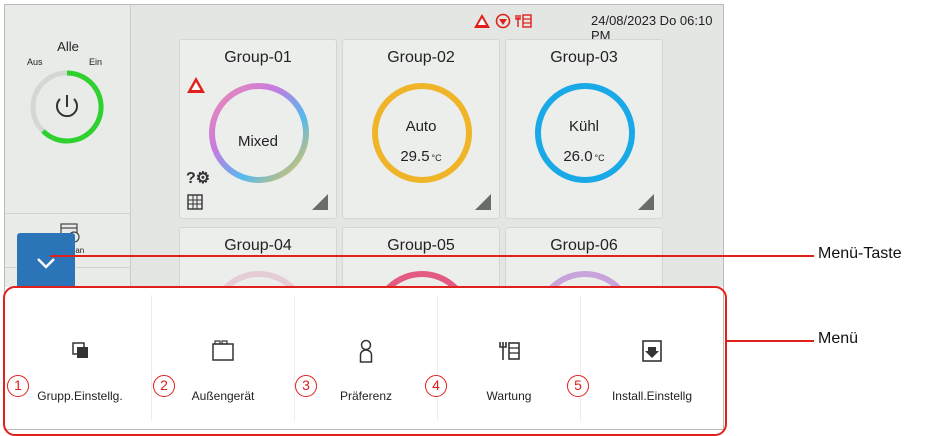  What do you see at coordinates (584, 57) in the screenshot?
I see `group-name: Group-03` at bounding box center [584, 57].